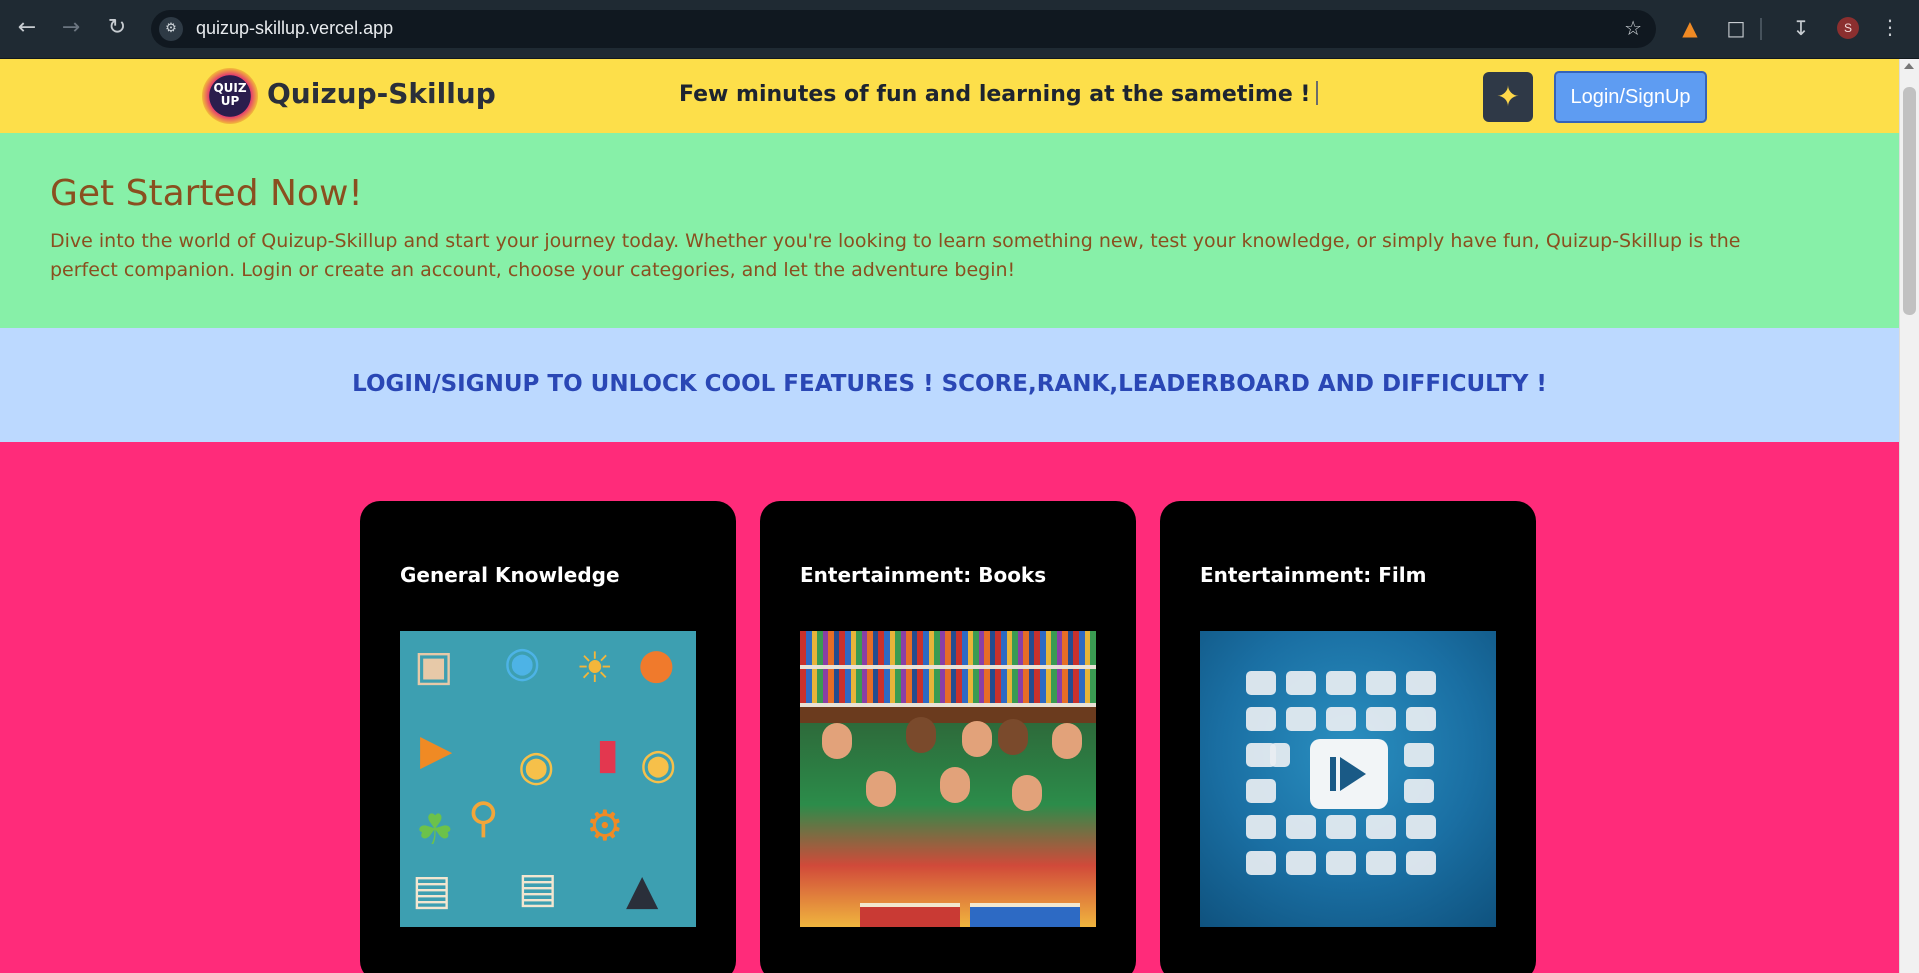 This screenshot has height=973, width=1919. What do you see at coordinates (483, 817) in the screenshot?
I see `magnifier-icon: ⚲` at bounding box center [483, 817].